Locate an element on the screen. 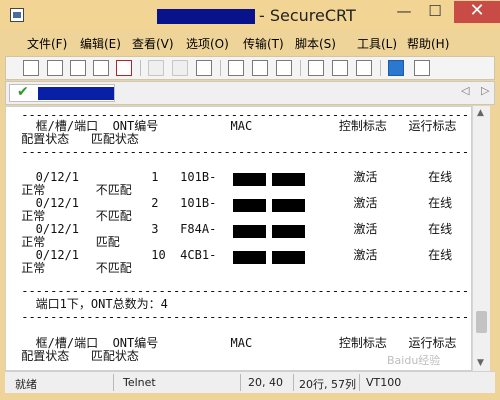 Image resolution: width=500 pixels, height=400 pixels. baidu-watermark: Baidu经验 is located at coordinates (414, 360).